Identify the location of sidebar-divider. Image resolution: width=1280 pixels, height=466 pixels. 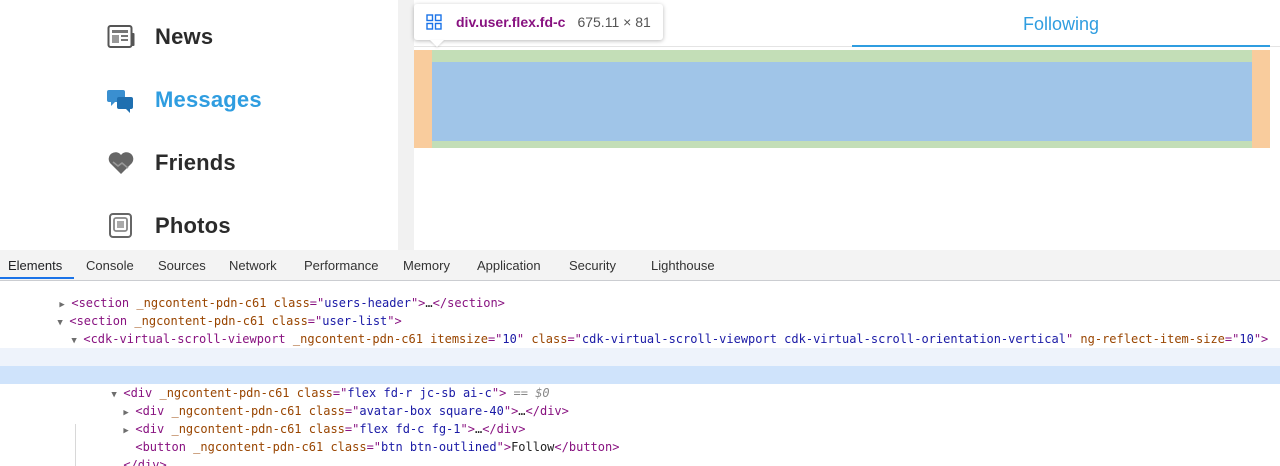
(406, 125).